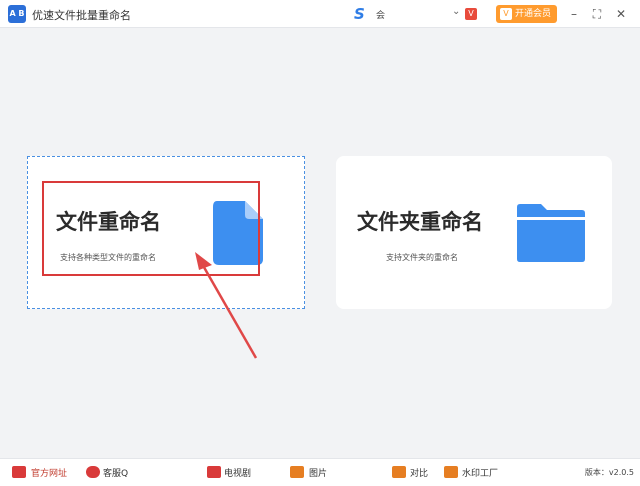 This screenshot has width=640, height=486. Describe the element at coordinates (597, 14) in the screenshot. I see `maximize-button: ⛶` at that location.